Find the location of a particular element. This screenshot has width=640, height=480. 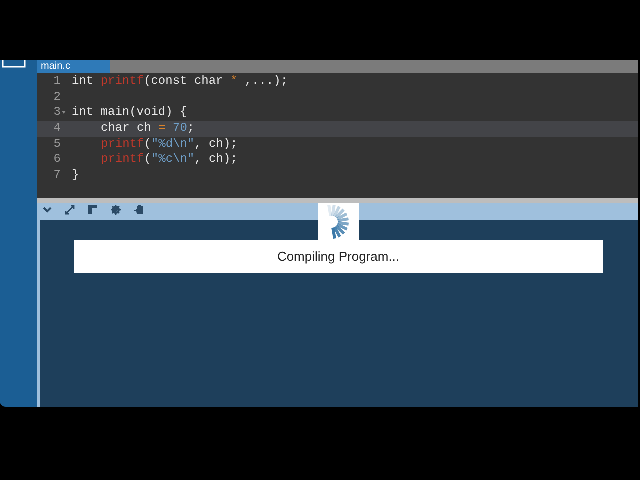

layout-icon is located at coordinates (93, 210).